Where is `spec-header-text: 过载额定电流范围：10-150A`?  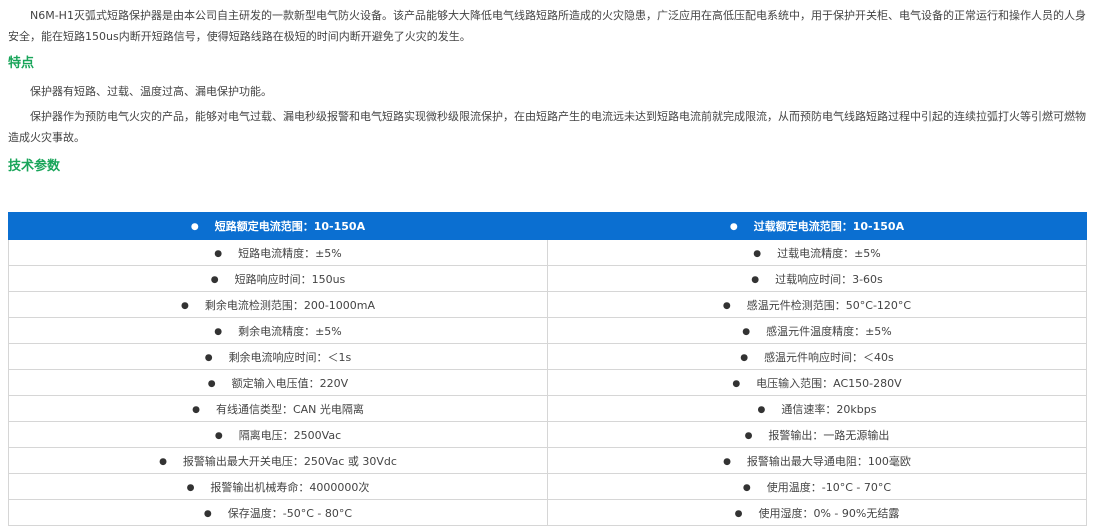 spec-header-text: 过载额定电流范围：10-150A is located at coordinates (829, 226).